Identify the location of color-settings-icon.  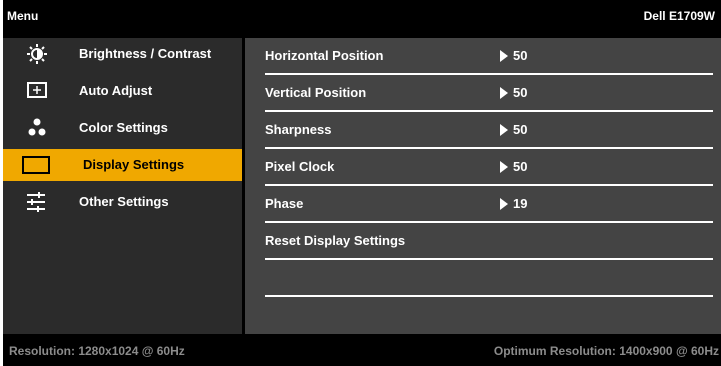
(37, 128).